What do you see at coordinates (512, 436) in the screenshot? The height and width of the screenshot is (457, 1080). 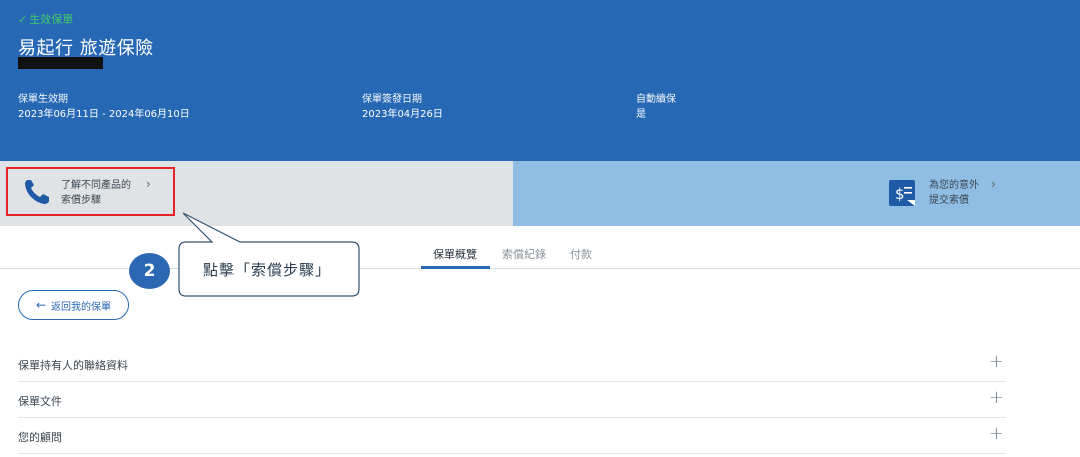 I see `accordion-your-advisor: 您的顧問 +` at bounding box center [512, 436].